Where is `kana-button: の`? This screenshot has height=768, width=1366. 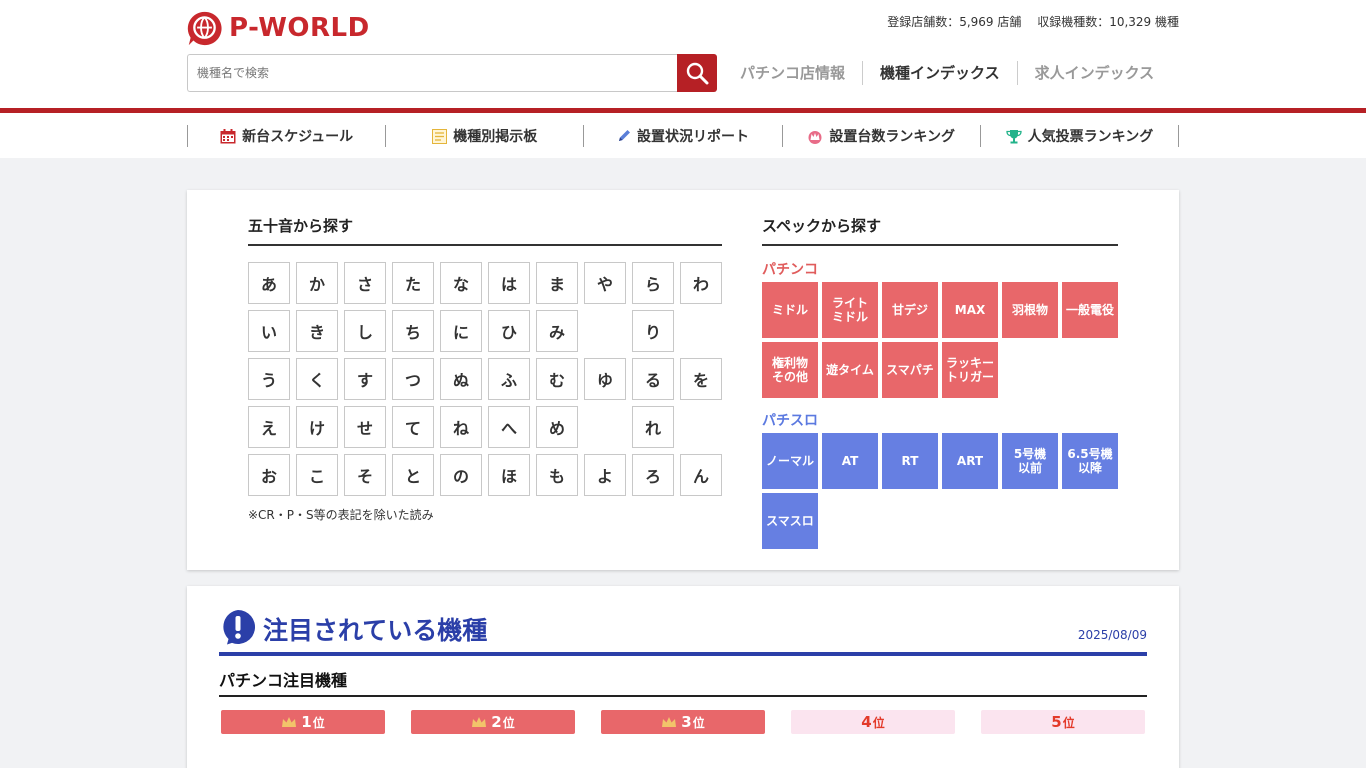 kana-button: の is located at coordinates (461, 475).